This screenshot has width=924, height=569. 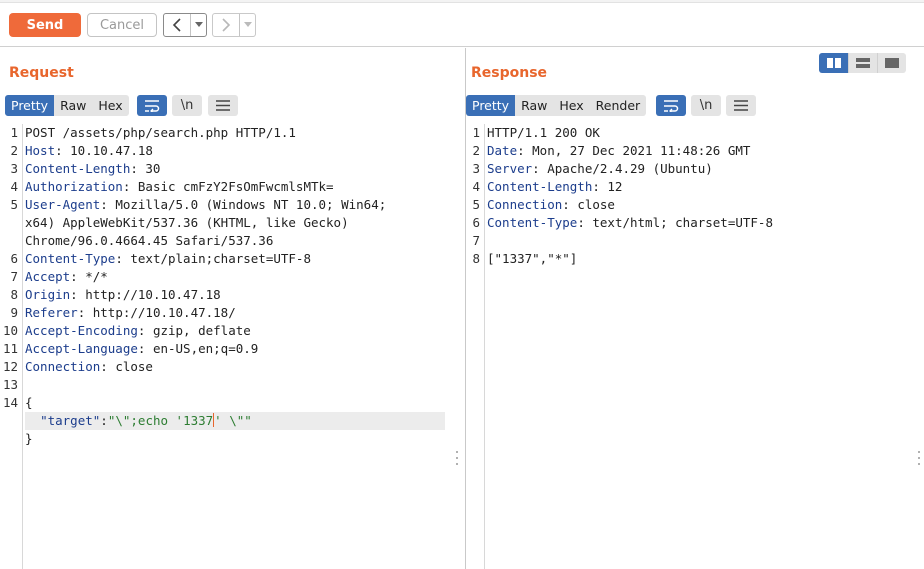 What do you see at coordinates (104, 420) in the screenshot?
I see `code-text: :` at bounding box center [104, 420].